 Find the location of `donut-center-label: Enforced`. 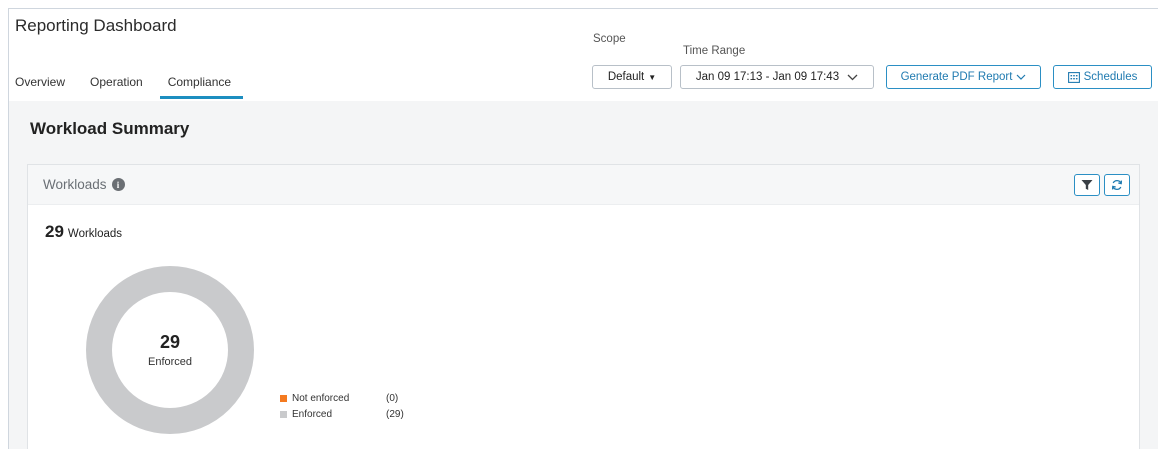

donut-center-label: Enforced is located at coordinates (170, 362).